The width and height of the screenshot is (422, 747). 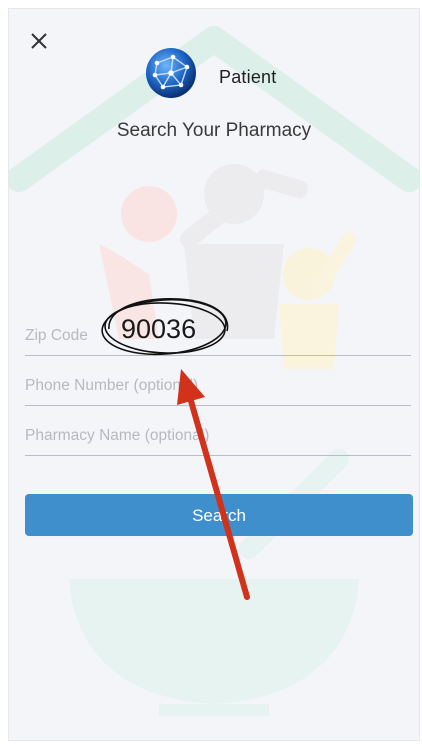 What do you see at coordinates (158, 329) in the screenshot?
I see `zip-code-value: 90036` at bounding box center [158, 329].